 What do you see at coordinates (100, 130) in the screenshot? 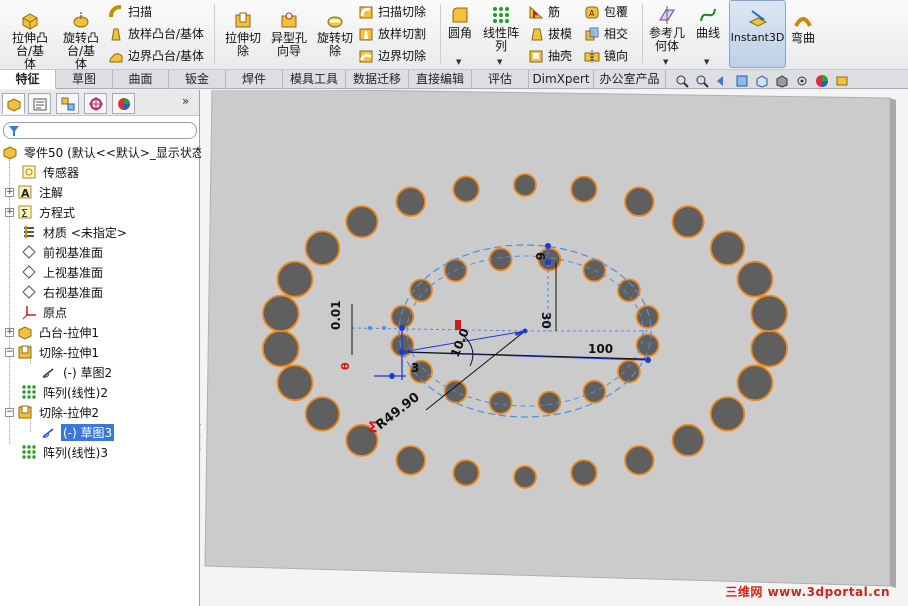
I see `feature-filter-input` at bounding box center [100, 130].